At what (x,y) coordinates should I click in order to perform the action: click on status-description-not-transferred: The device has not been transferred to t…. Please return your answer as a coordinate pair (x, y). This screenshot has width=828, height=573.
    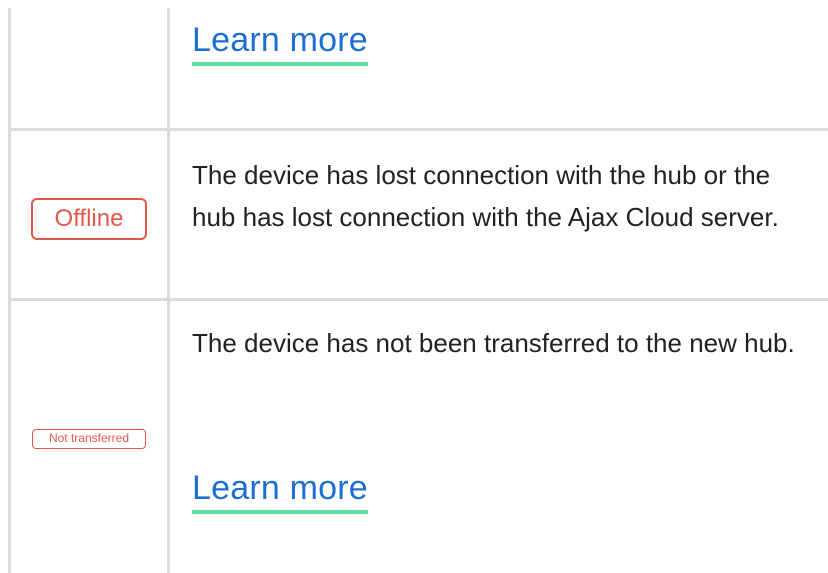
    Looking at the image, I should click on (493, 343).